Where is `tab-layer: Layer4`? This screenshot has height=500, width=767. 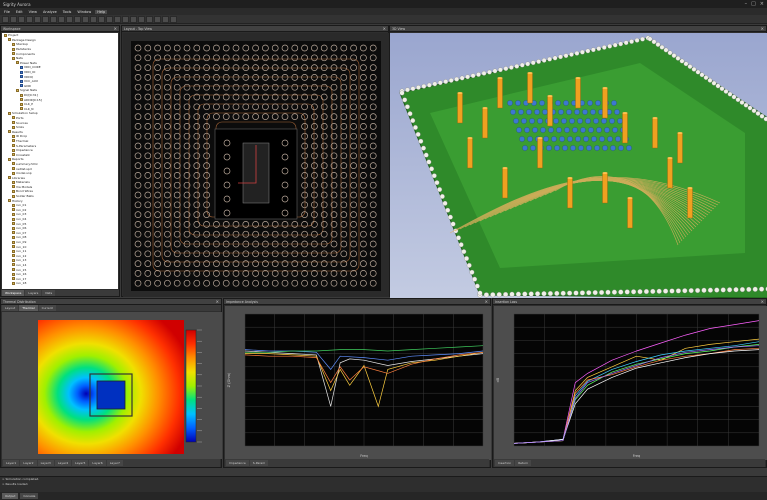
tab-layer: Layer4 is located at coordinates (63, 463).